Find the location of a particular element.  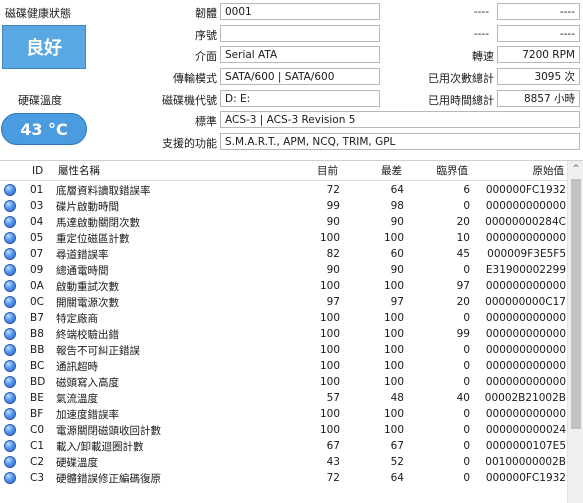

cell-threshold: 97 is located at coordinates (463, 286).